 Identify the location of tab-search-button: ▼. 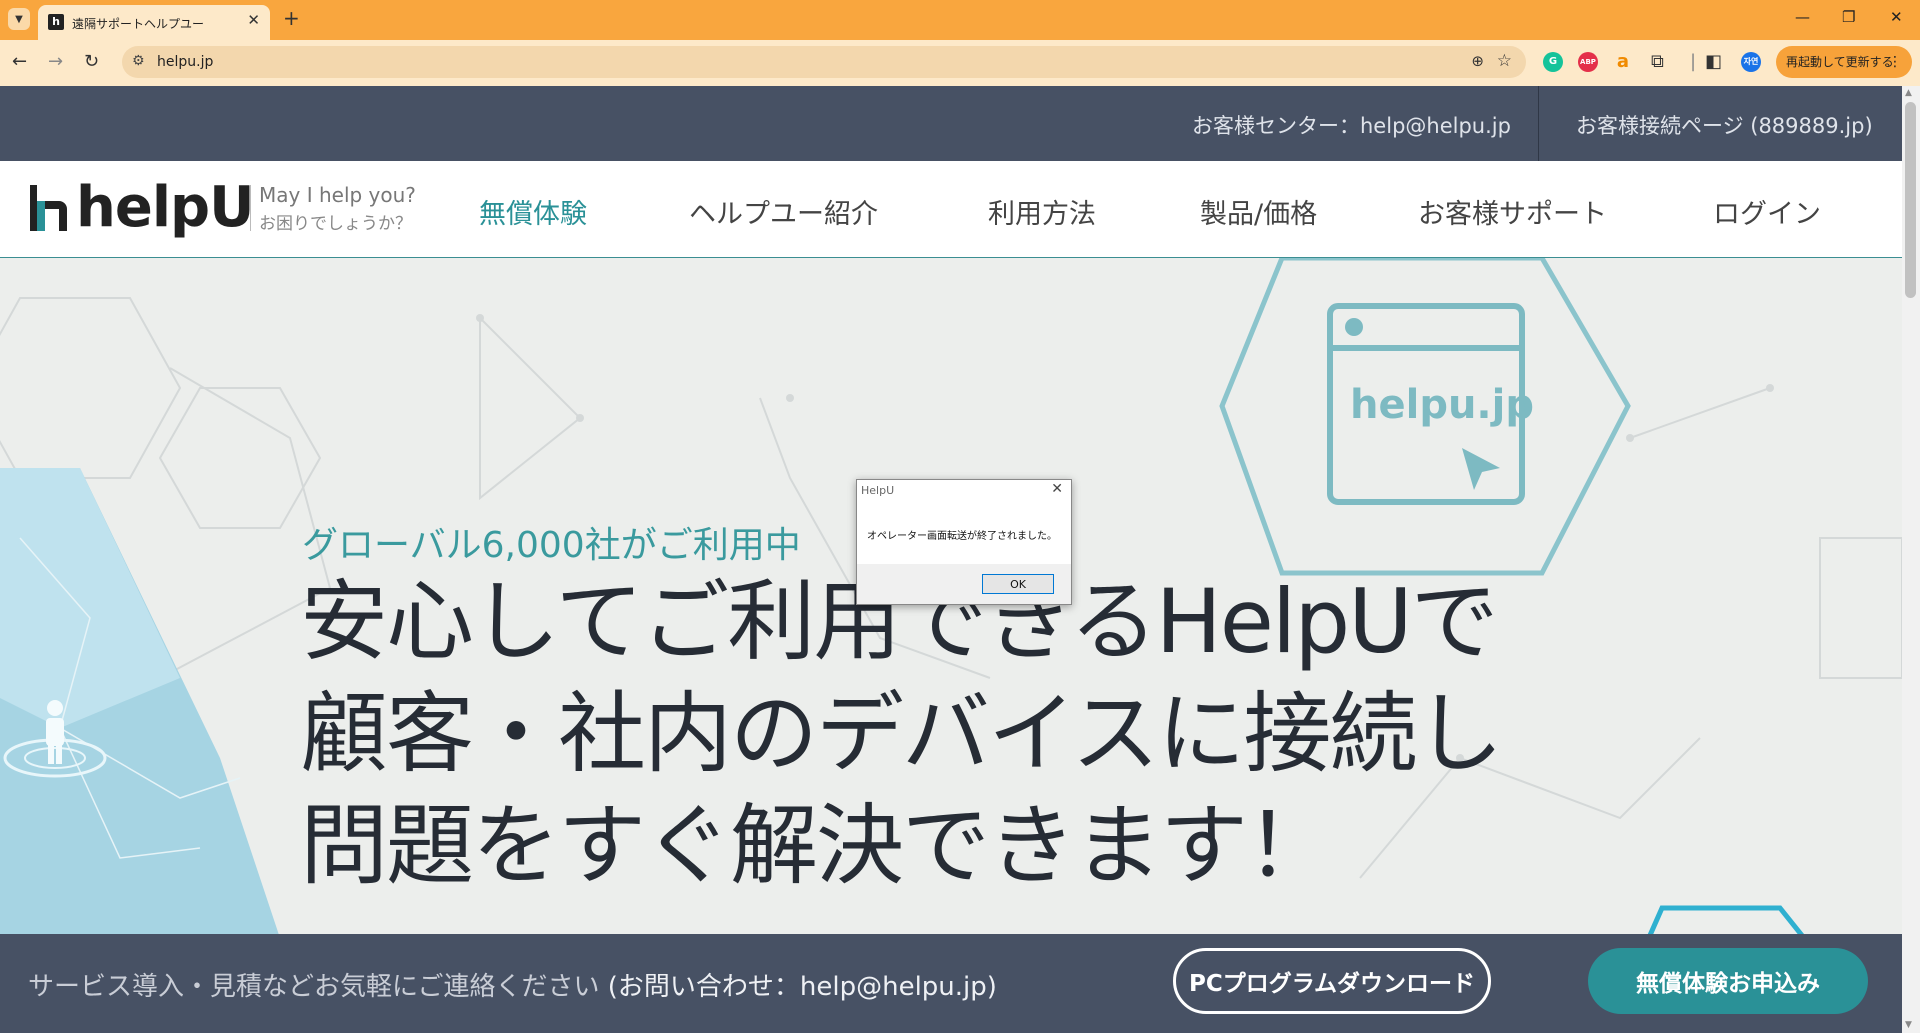
(19, 19).